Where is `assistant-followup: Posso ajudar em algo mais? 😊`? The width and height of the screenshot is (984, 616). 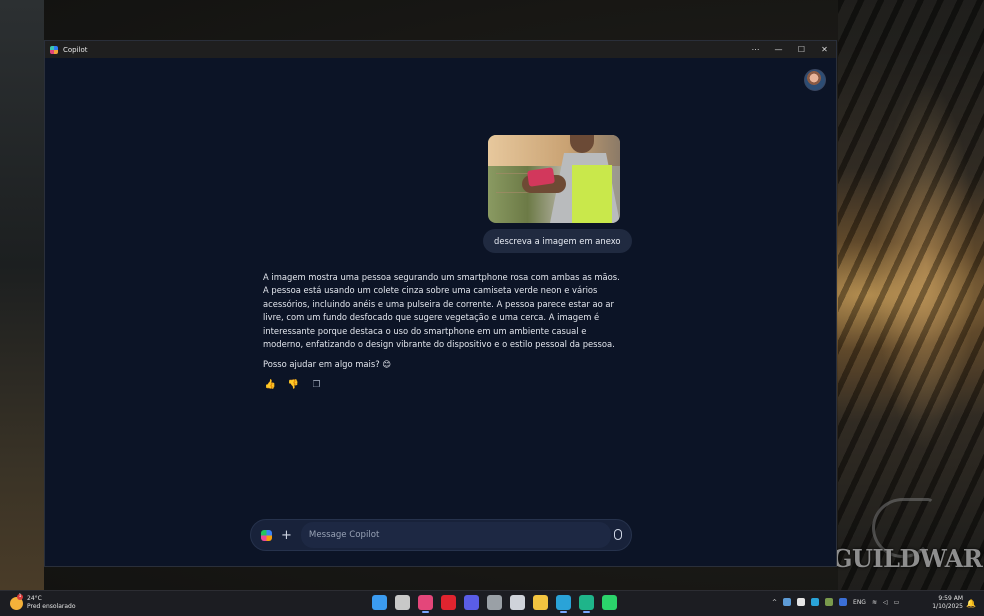
assistant-followup: Posso ajudar em algo mais? 😊 is located at coordinates (327, 364).